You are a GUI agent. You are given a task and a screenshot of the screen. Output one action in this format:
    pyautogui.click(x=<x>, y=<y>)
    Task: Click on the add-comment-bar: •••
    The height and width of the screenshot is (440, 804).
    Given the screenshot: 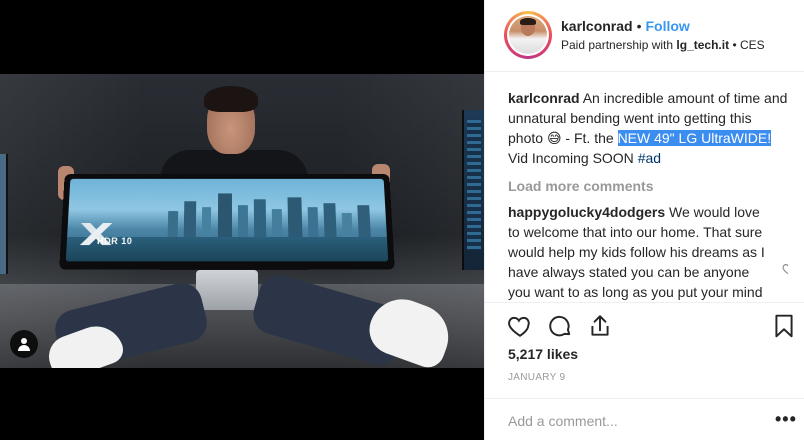 What is the action you would take?
    pyautogui.click(x=644, y=419)
    